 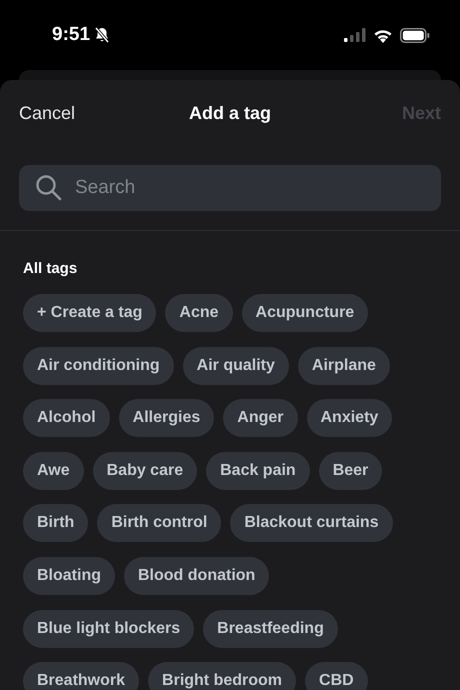 What do you see at coordinates (344, 365) in the screenshot?
I see `tag-chip: Airplane` at bounding box center [344, 365].